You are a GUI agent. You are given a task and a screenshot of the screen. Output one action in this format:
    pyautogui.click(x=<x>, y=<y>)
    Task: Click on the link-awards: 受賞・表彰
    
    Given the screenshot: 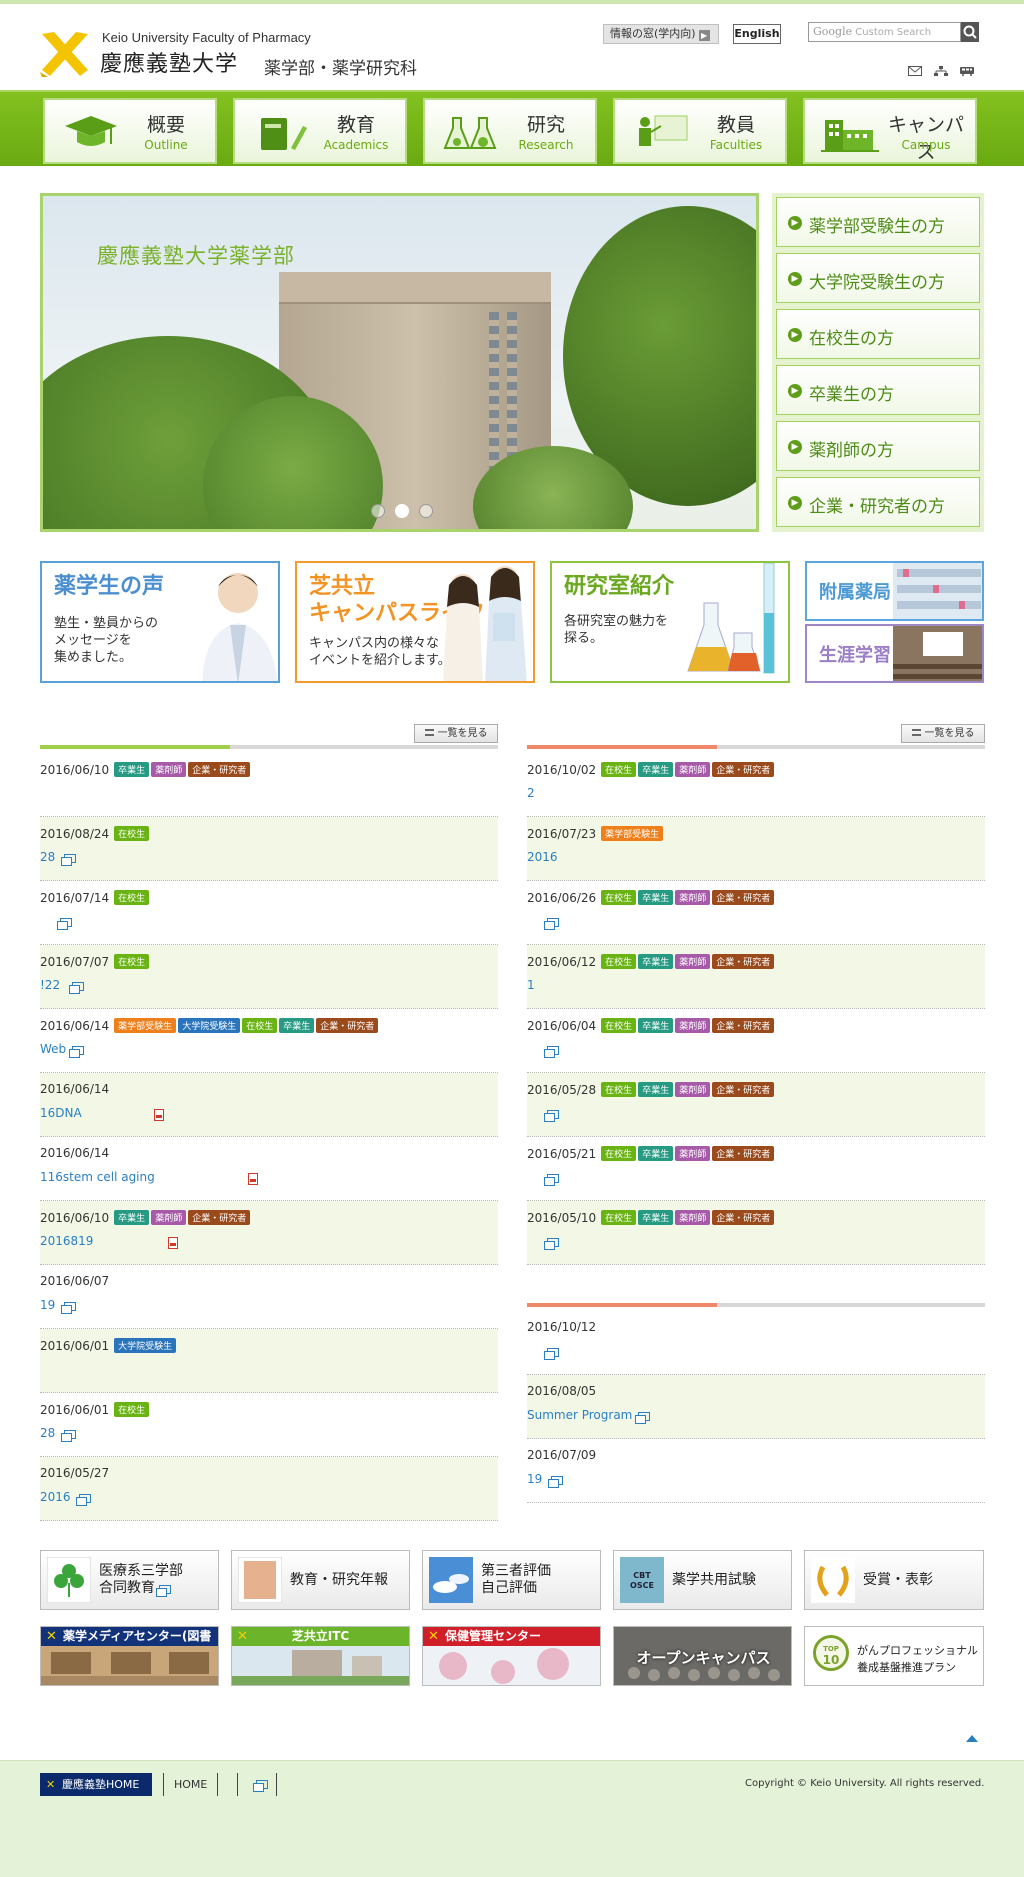 What is the action you would take?
    pyautogui.click(x=894, y=1580)
    